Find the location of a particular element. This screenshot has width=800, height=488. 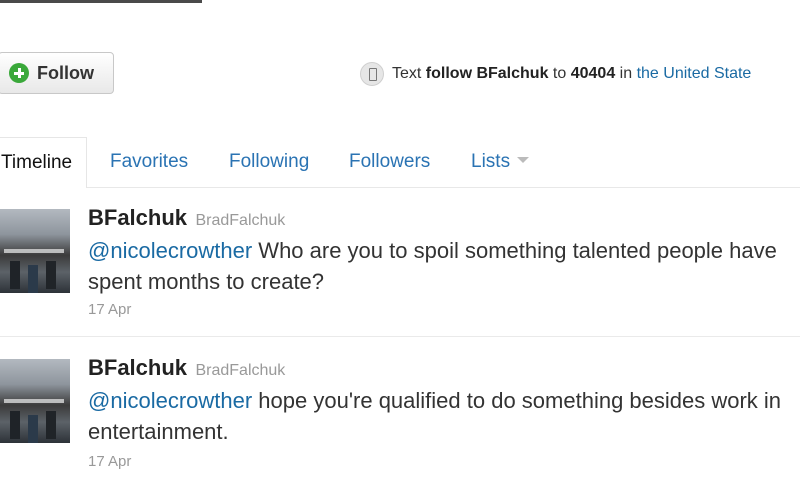

header-image-edge is located at coordinates (101, 1).